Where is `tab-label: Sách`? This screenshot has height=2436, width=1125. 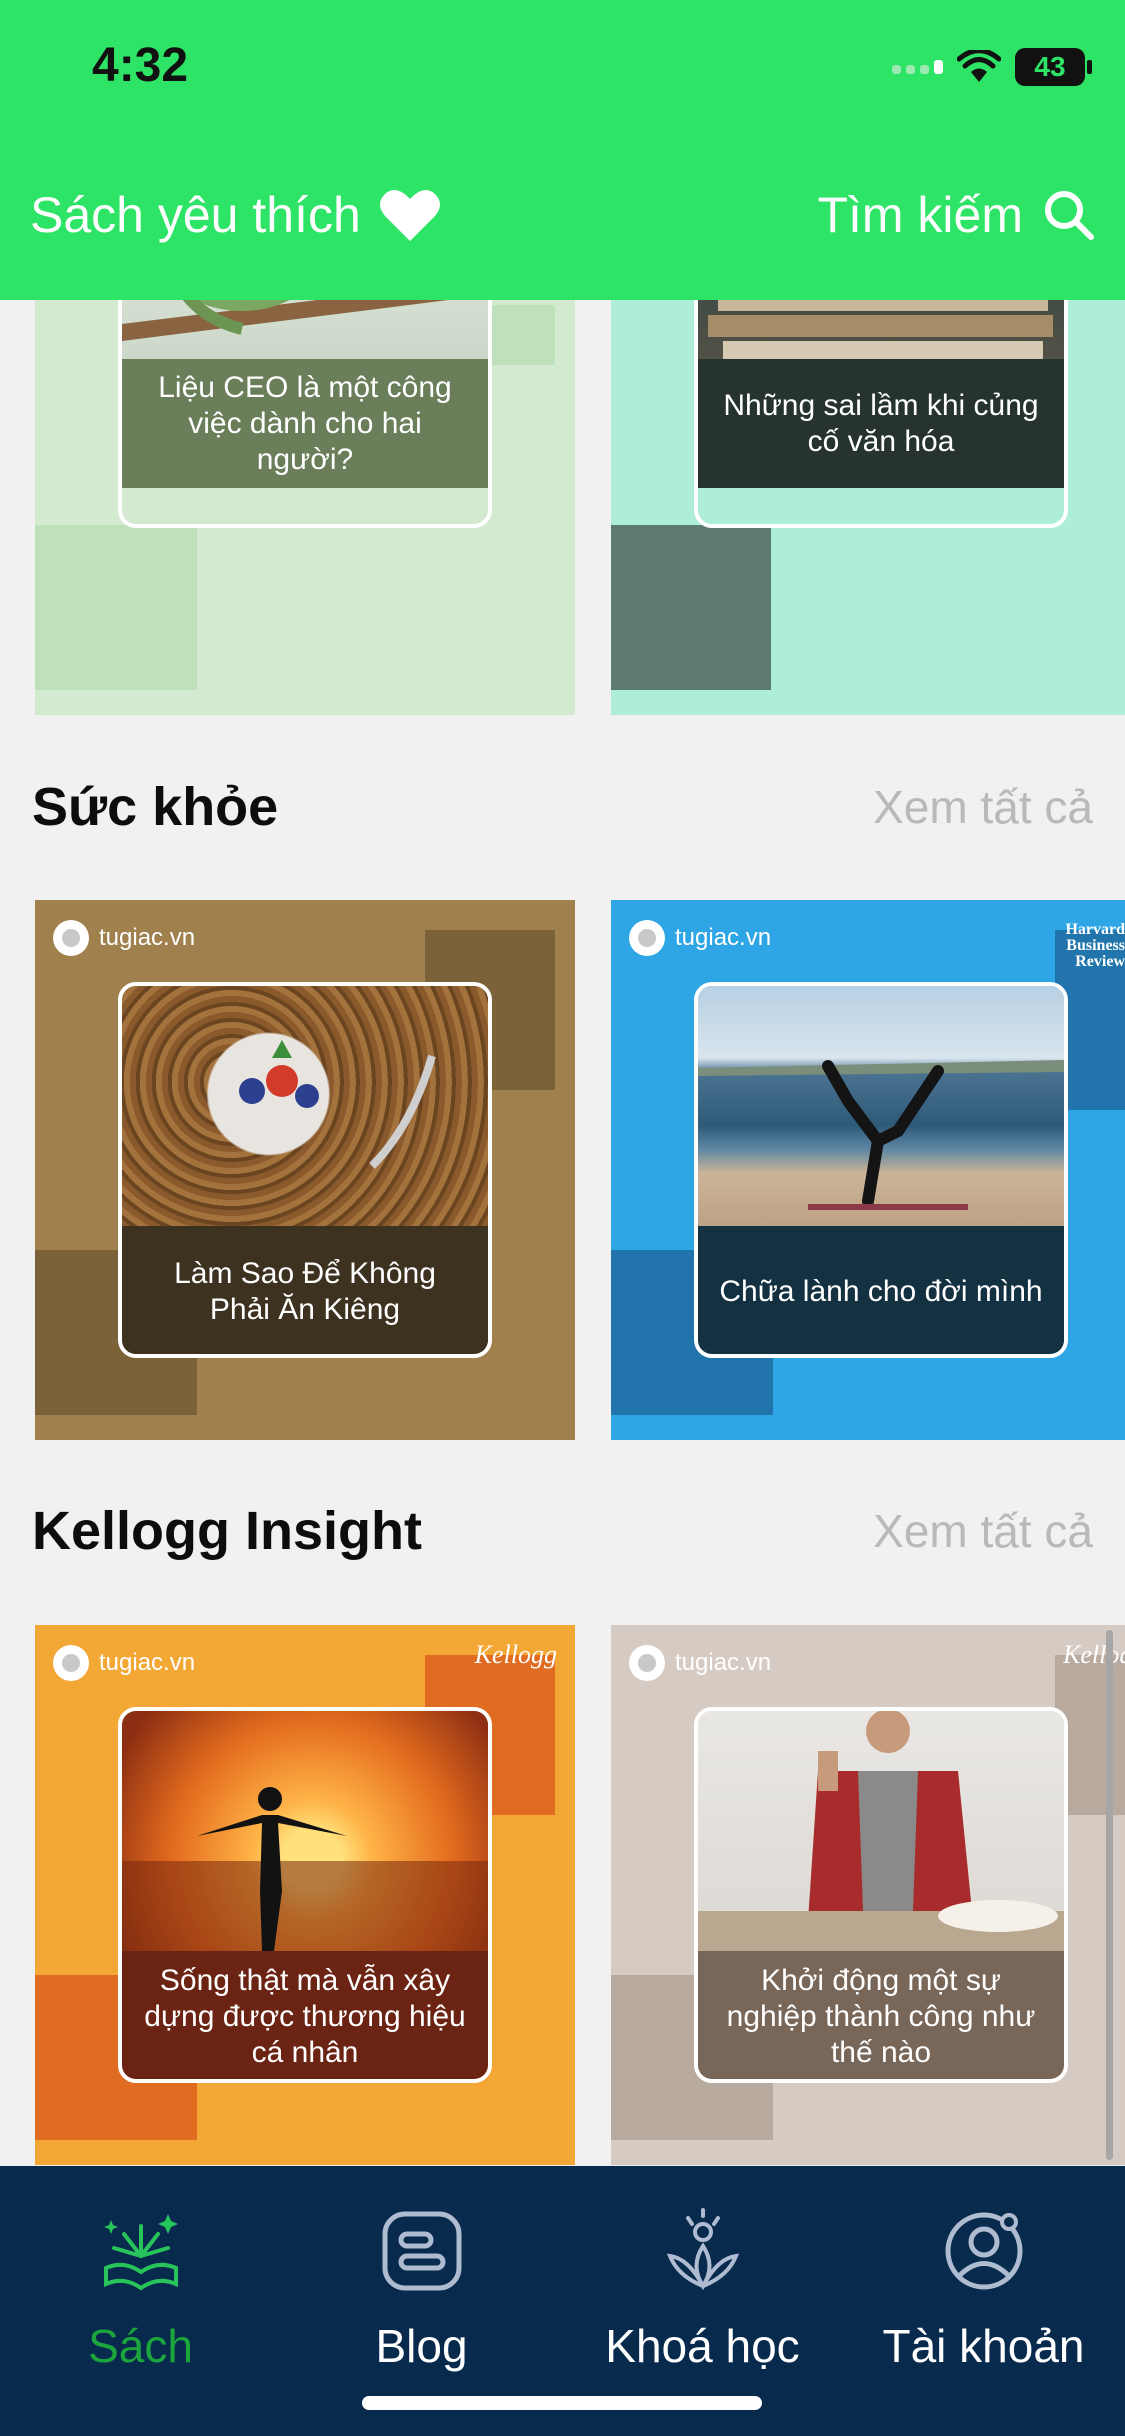
tab-label: Sách is located at coordinates (140, 2346).